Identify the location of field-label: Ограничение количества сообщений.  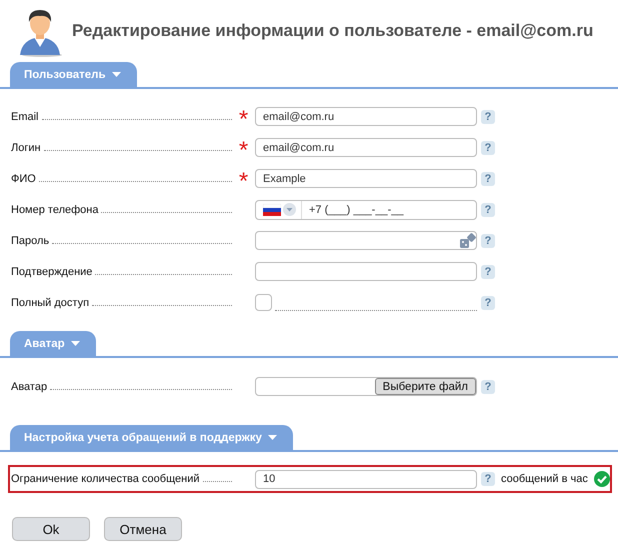
(105, 479).